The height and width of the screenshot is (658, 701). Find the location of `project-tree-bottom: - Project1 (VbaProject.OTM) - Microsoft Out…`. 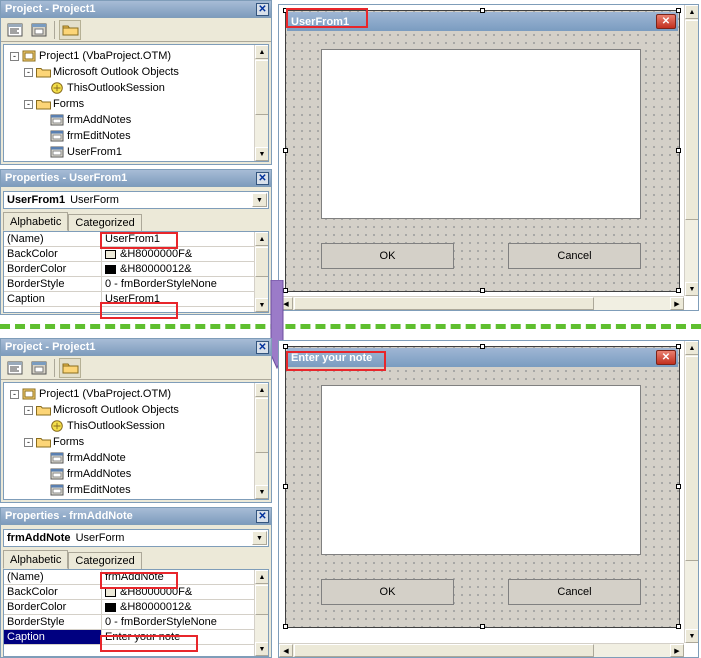

project-tree-bottom: - Project1 (VbaProject.OTM) - Microsoft Out… is located at coordinates (136, 441).